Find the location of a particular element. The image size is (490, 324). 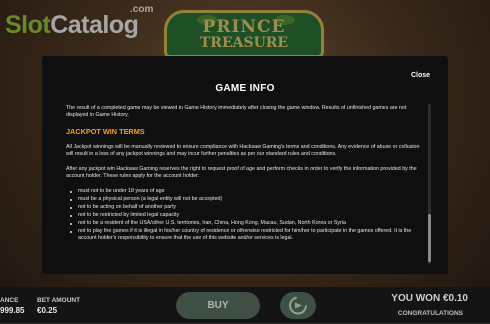

congratulations-text: CONGRATULATIONS is located at coordinates (430, 313).